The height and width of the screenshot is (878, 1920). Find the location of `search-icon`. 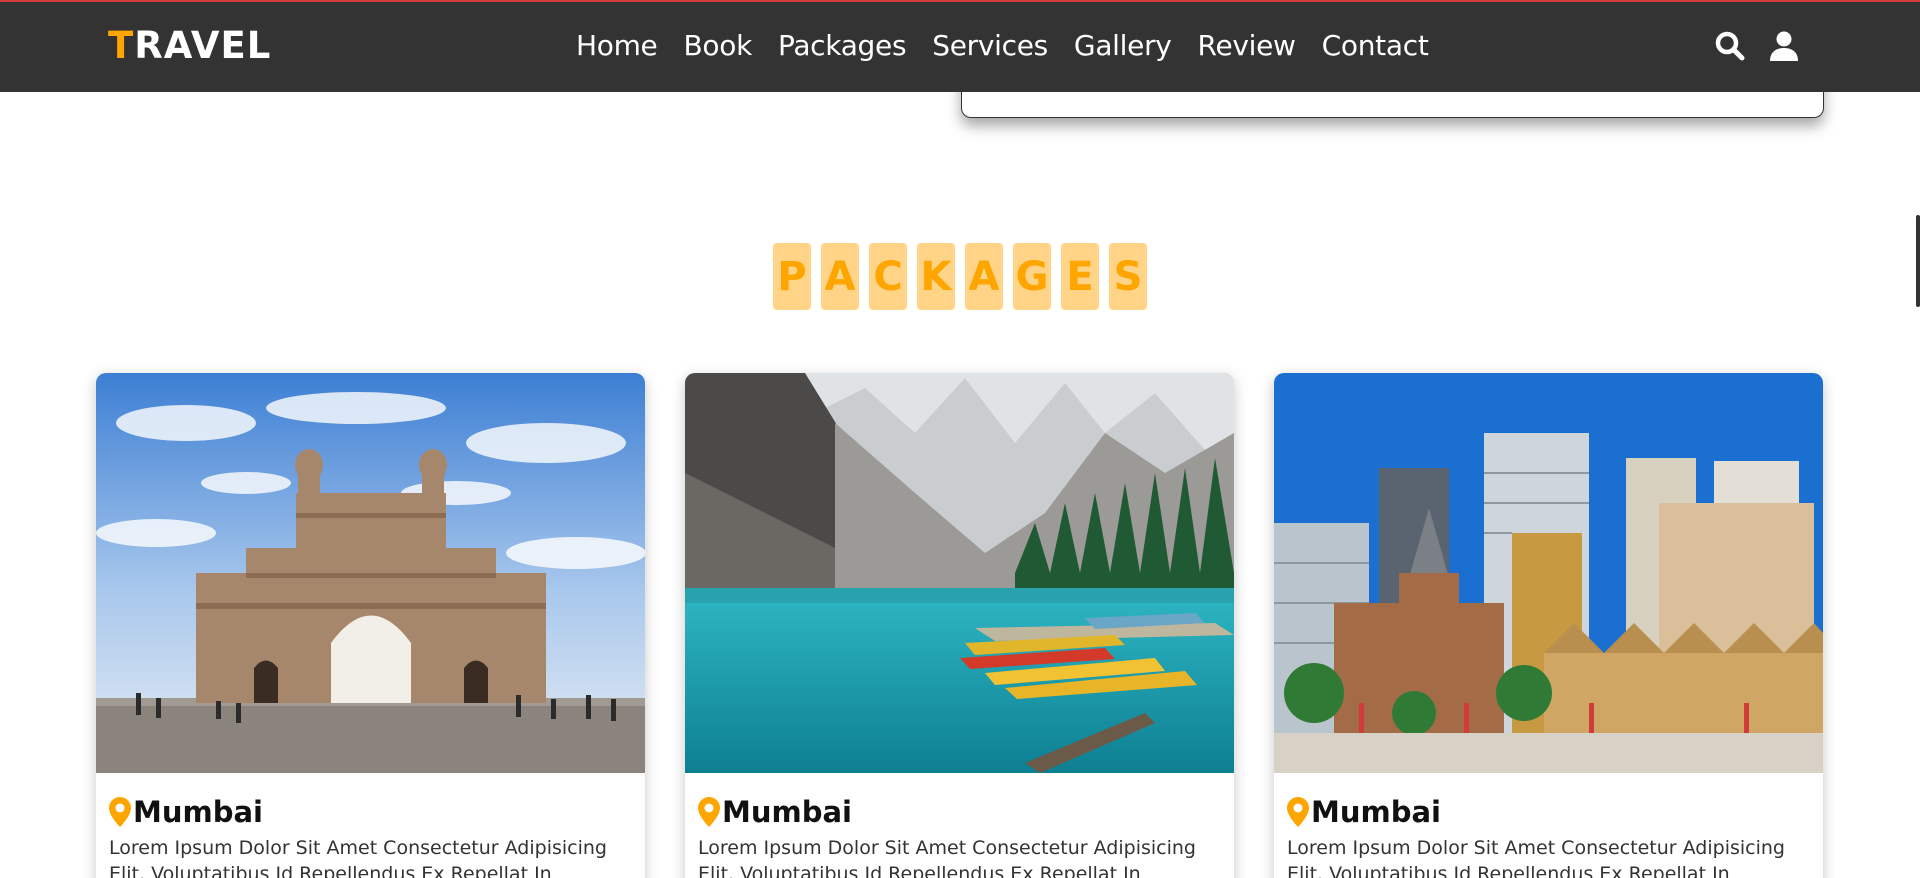

search-icon is located at coordinates (1730, 46).